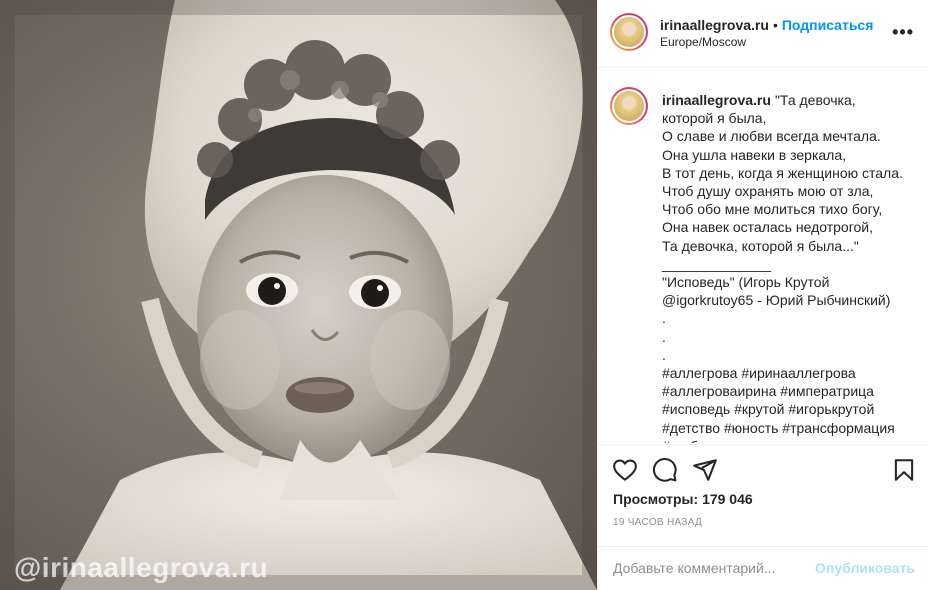  Describe the element at coordinates (828, 25) in the screenshot. I see `follow-button: Подписаться` at that location.